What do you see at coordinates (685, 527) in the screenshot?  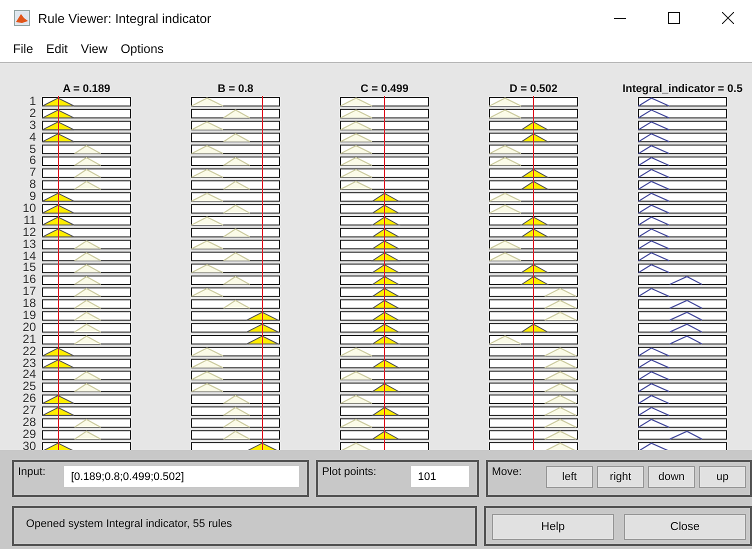 I see `dialog-button: Close` at bounding box center [685, 527].